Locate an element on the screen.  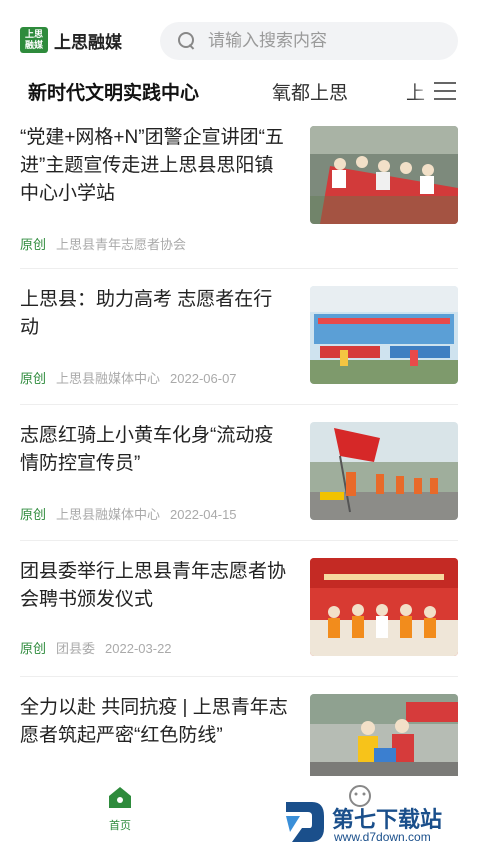
article-date: 2022-04-15 is located at coordinates (203, 514).